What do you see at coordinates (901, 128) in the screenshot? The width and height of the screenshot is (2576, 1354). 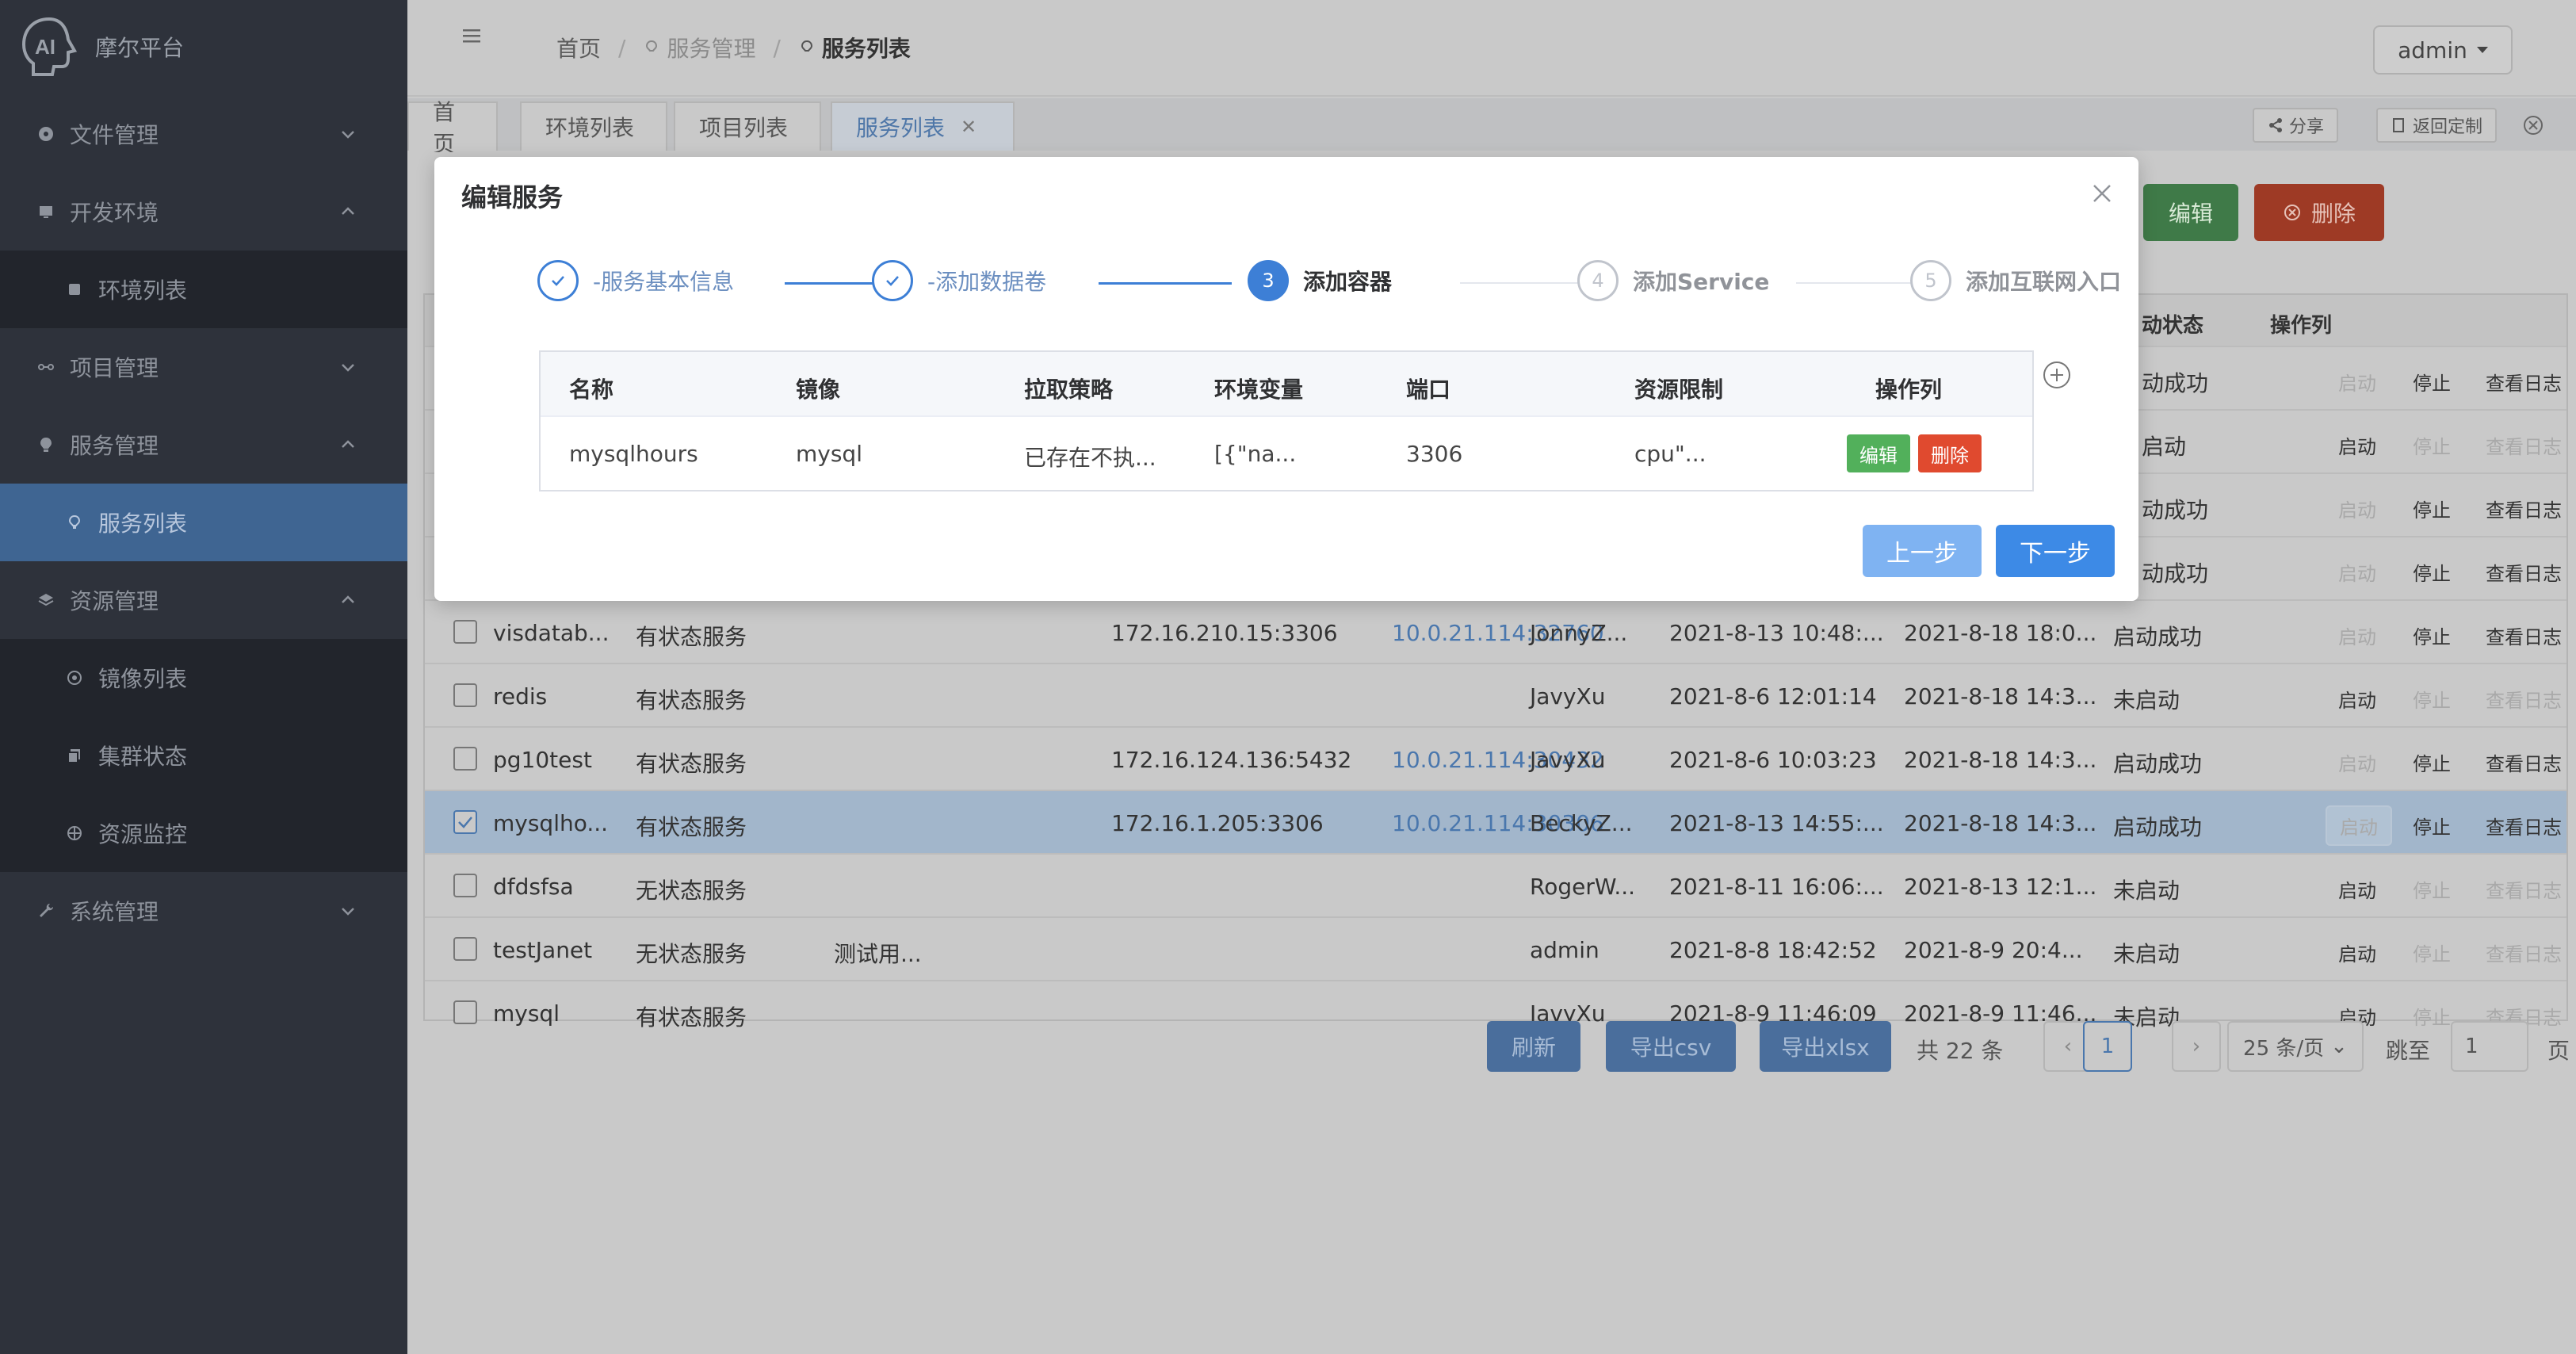 I see `tab-label: 服务列表` at bounding box center [901, 128].